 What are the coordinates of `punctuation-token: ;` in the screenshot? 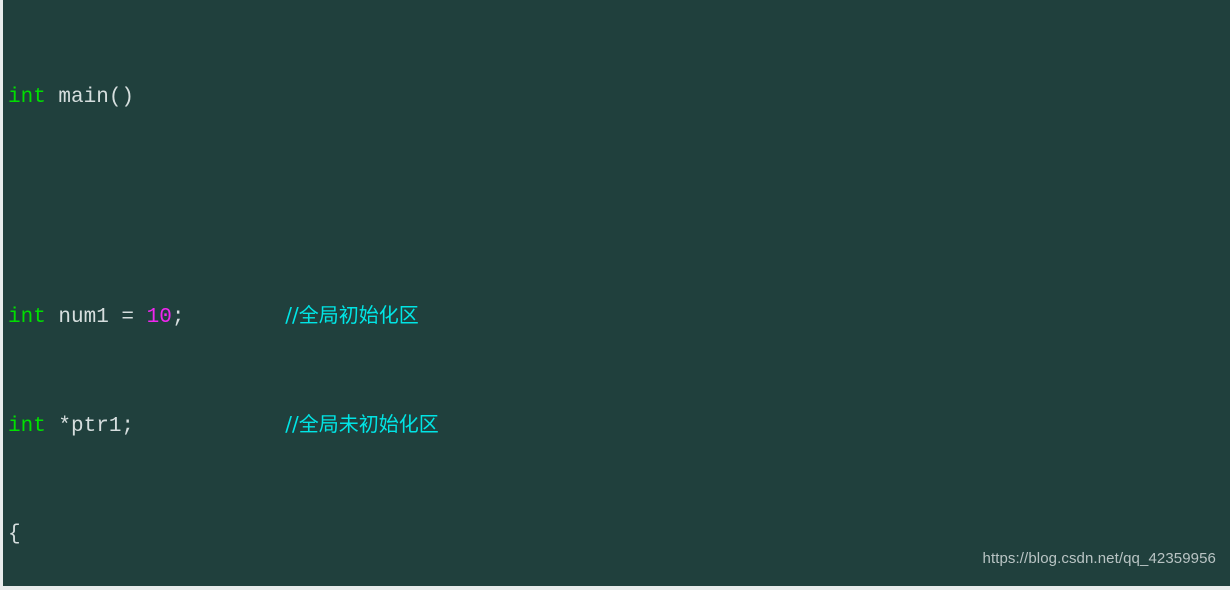 It's located at (178, 318).